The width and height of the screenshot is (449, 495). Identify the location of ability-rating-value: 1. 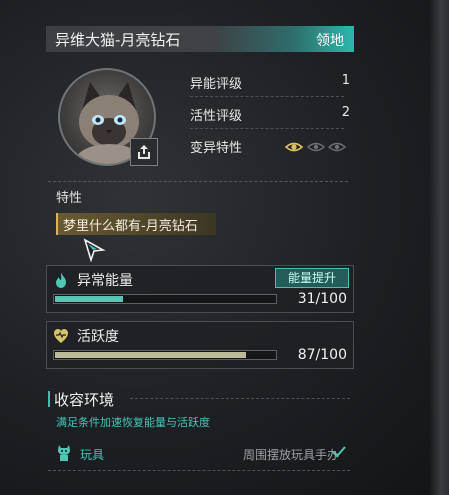
(345, 80).